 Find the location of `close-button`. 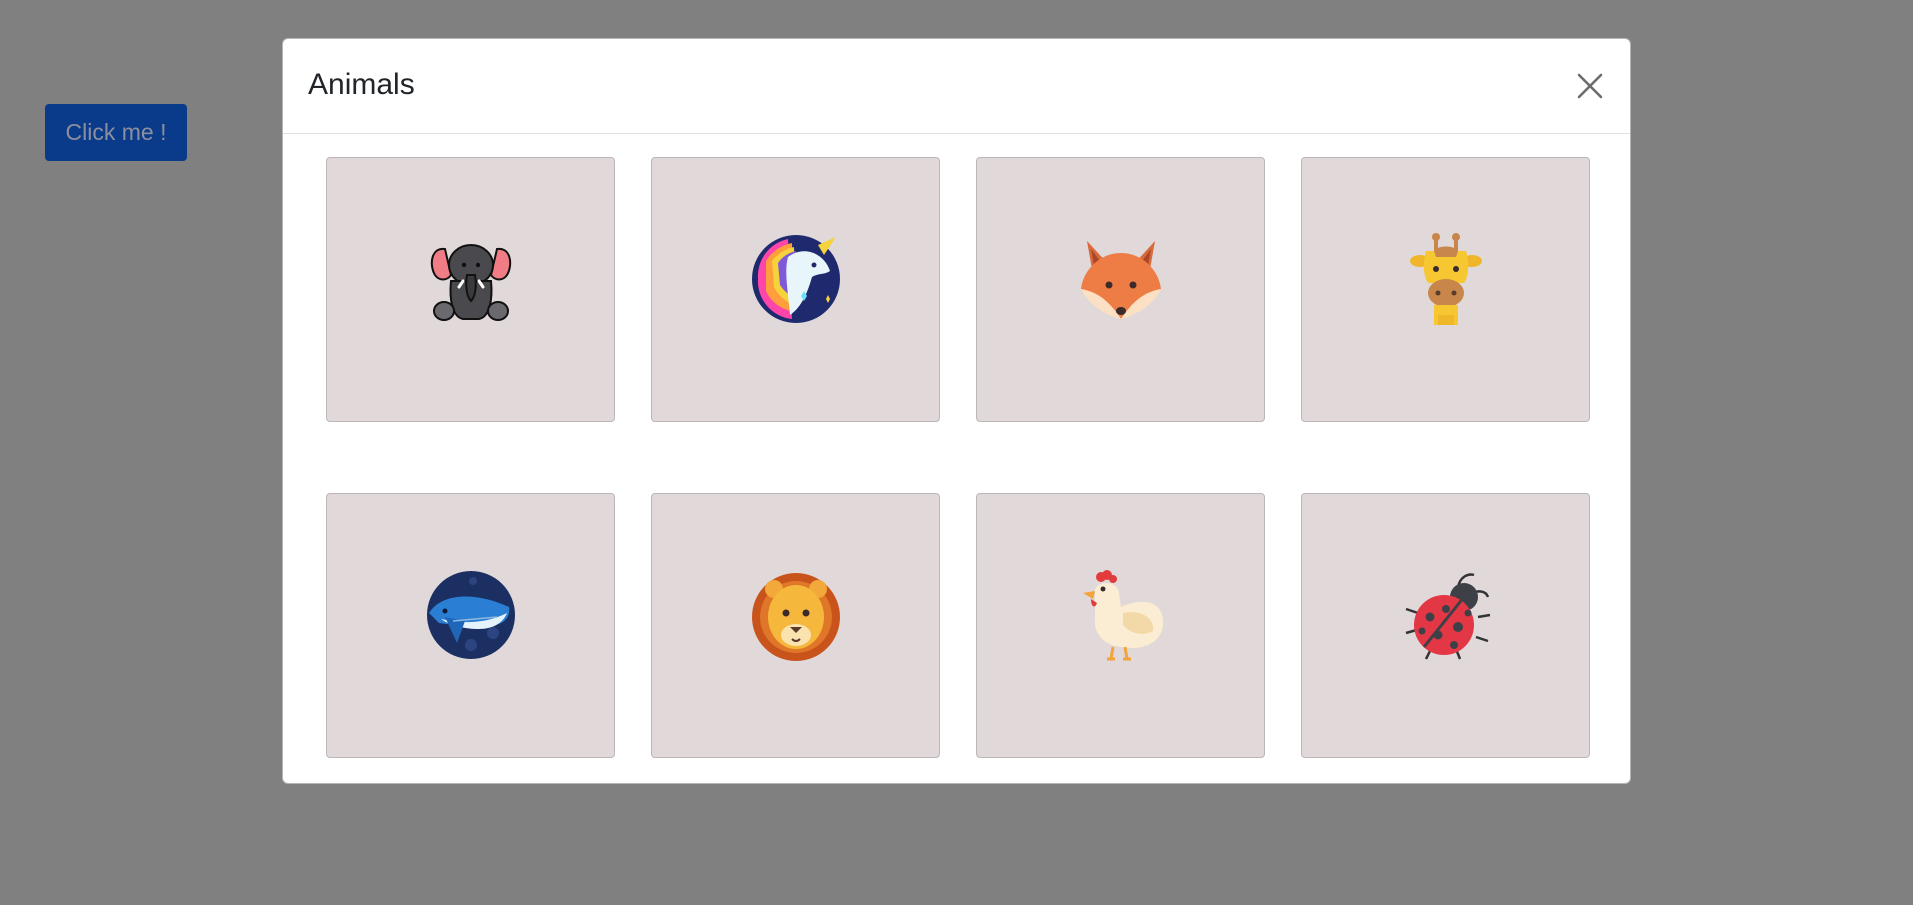

close-button is located at coordinates (1590, 86).